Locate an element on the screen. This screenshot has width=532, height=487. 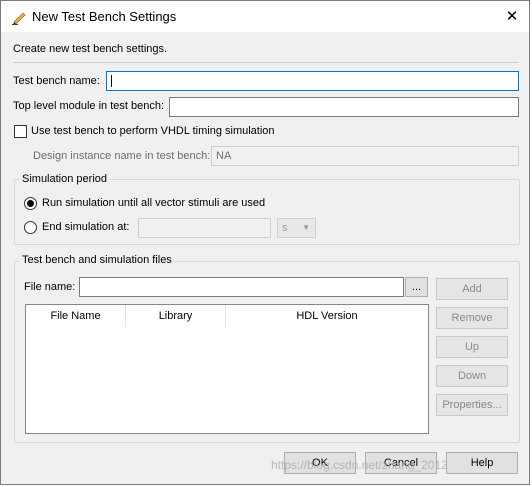
time-unit-select: s ▼ is located at coordinates (296, 228).